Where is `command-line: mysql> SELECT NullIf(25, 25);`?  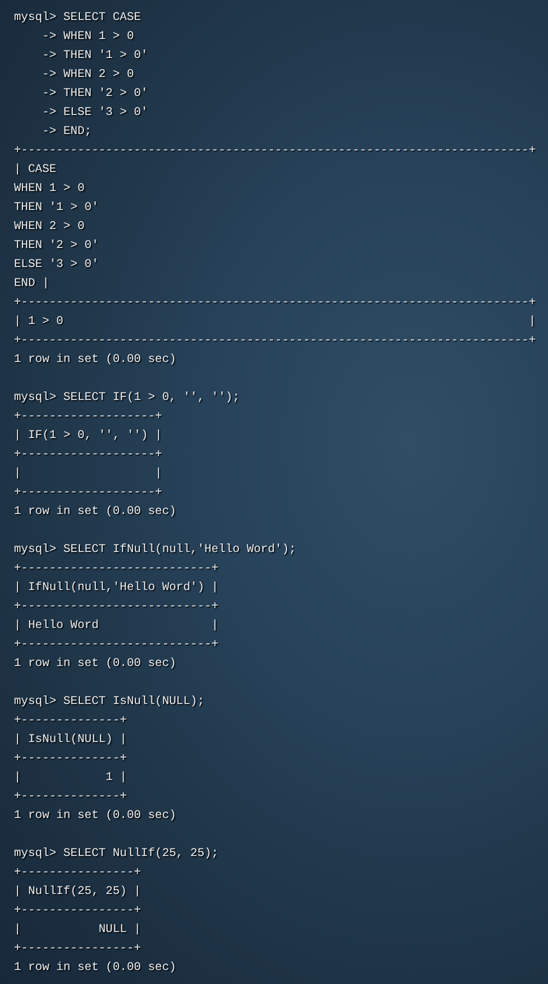 command-line: mysql> SELECT NullIf(25, 25); is located at coordinates (116, 853).